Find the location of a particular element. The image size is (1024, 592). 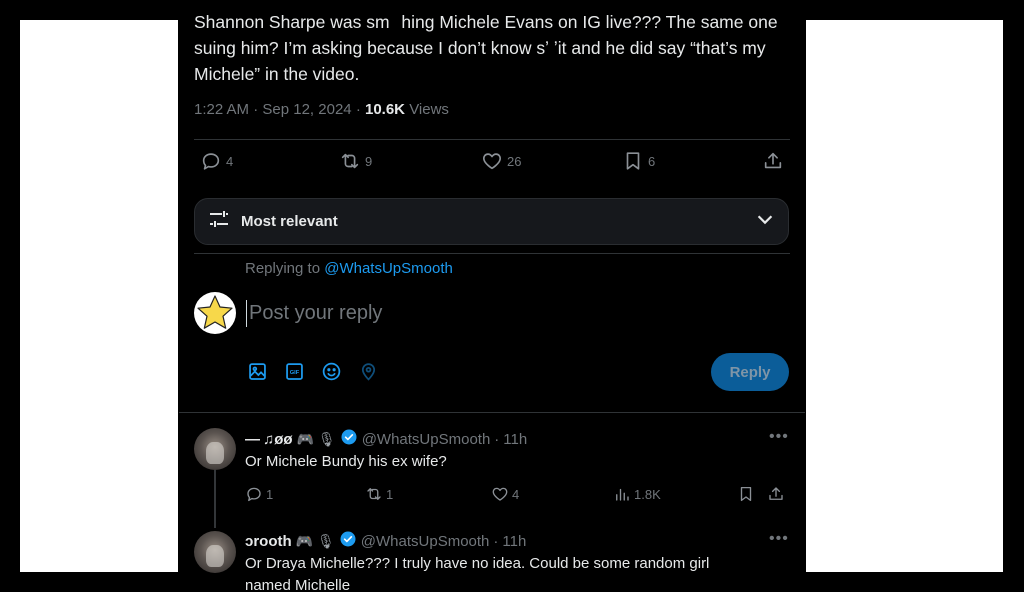

views-count: 10.6K is located at coordinates (385, 109).